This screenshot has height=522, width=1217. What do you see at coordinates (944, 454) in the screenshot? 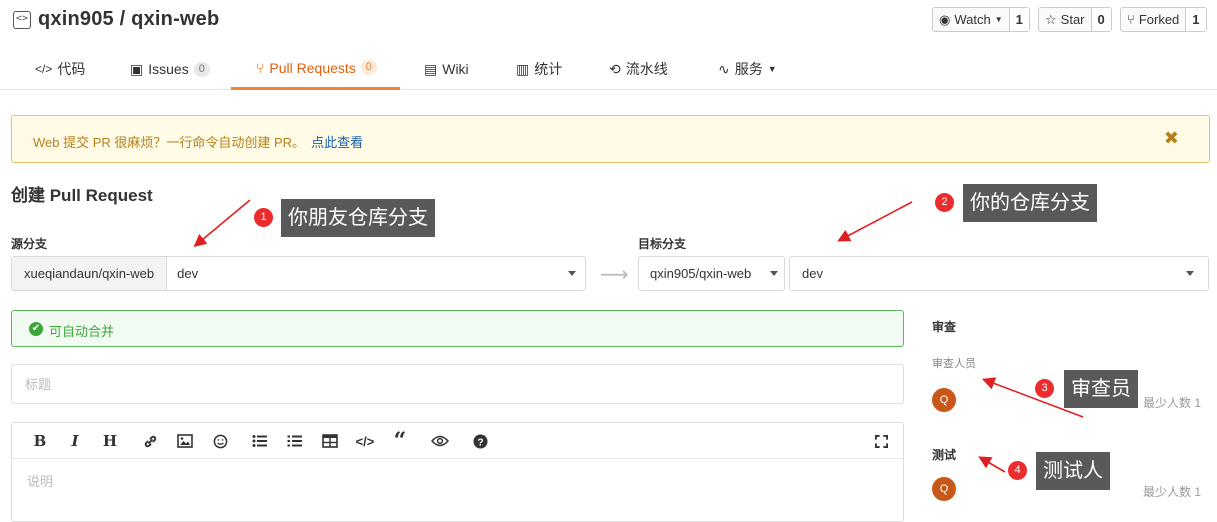
I see `test-heading: 测试` at bounding box center [944, 454].